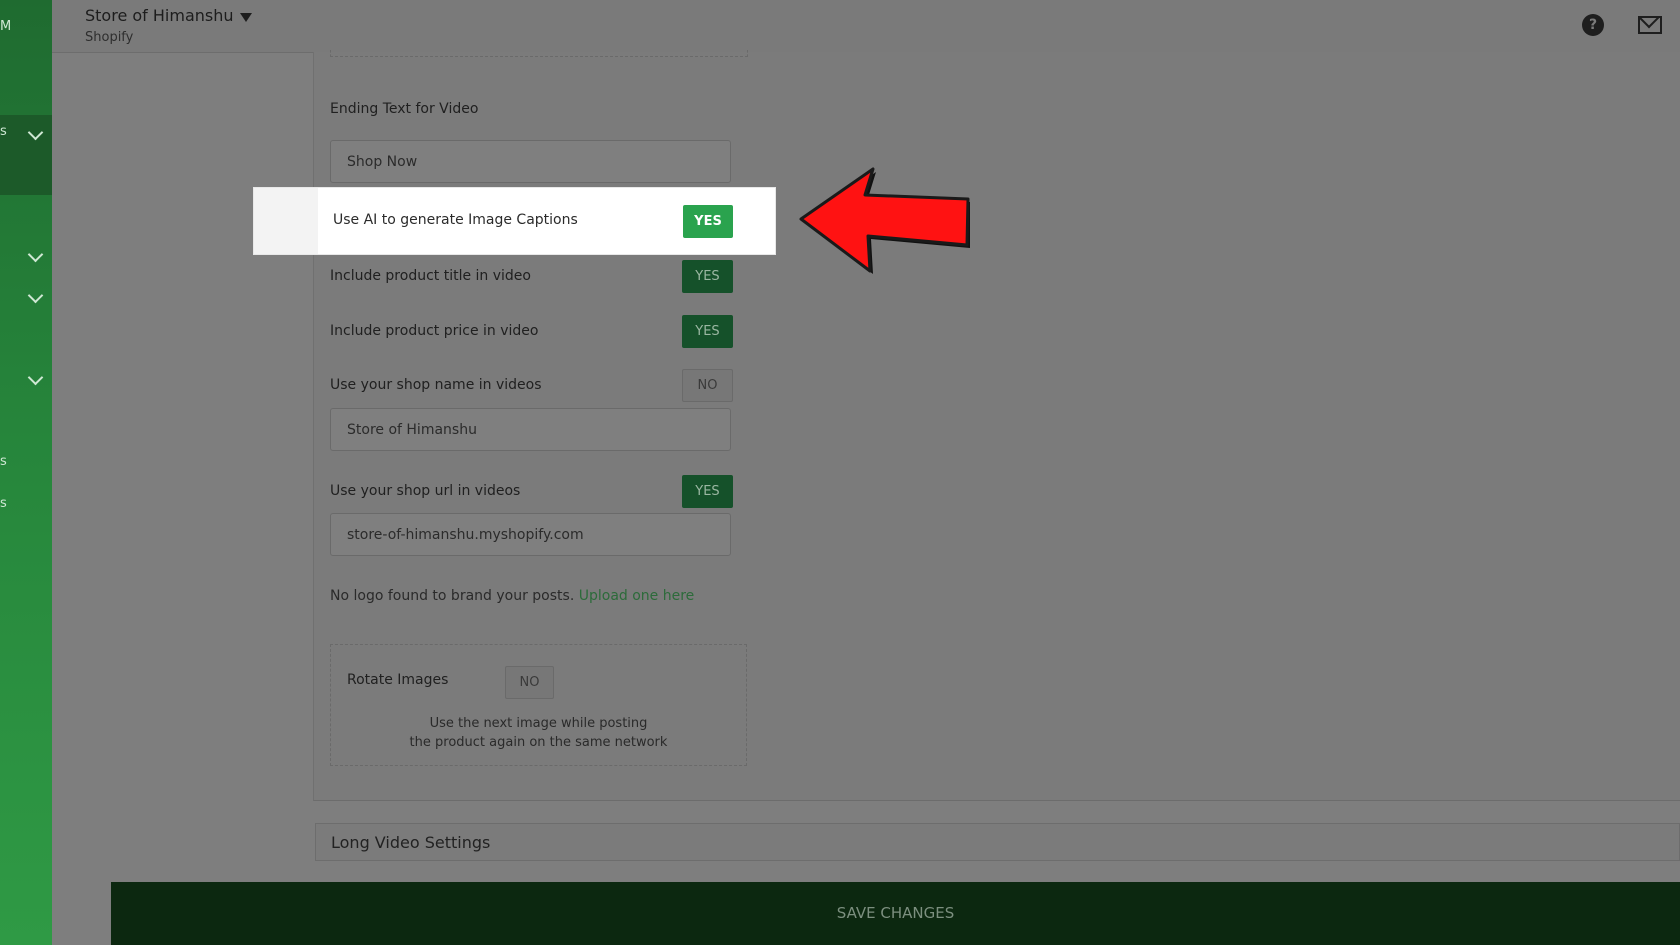  I want to click on caret-down-icon, so click(246, 17).